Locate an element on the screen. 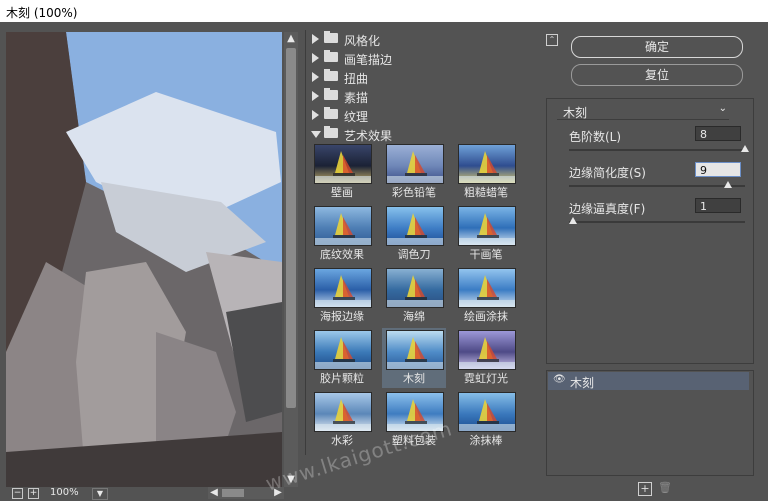 The height and width of the screenshot is (501, 768). filter-thumbnail-label: 粗糙蜡笔 is located at coordinates (486, 192).